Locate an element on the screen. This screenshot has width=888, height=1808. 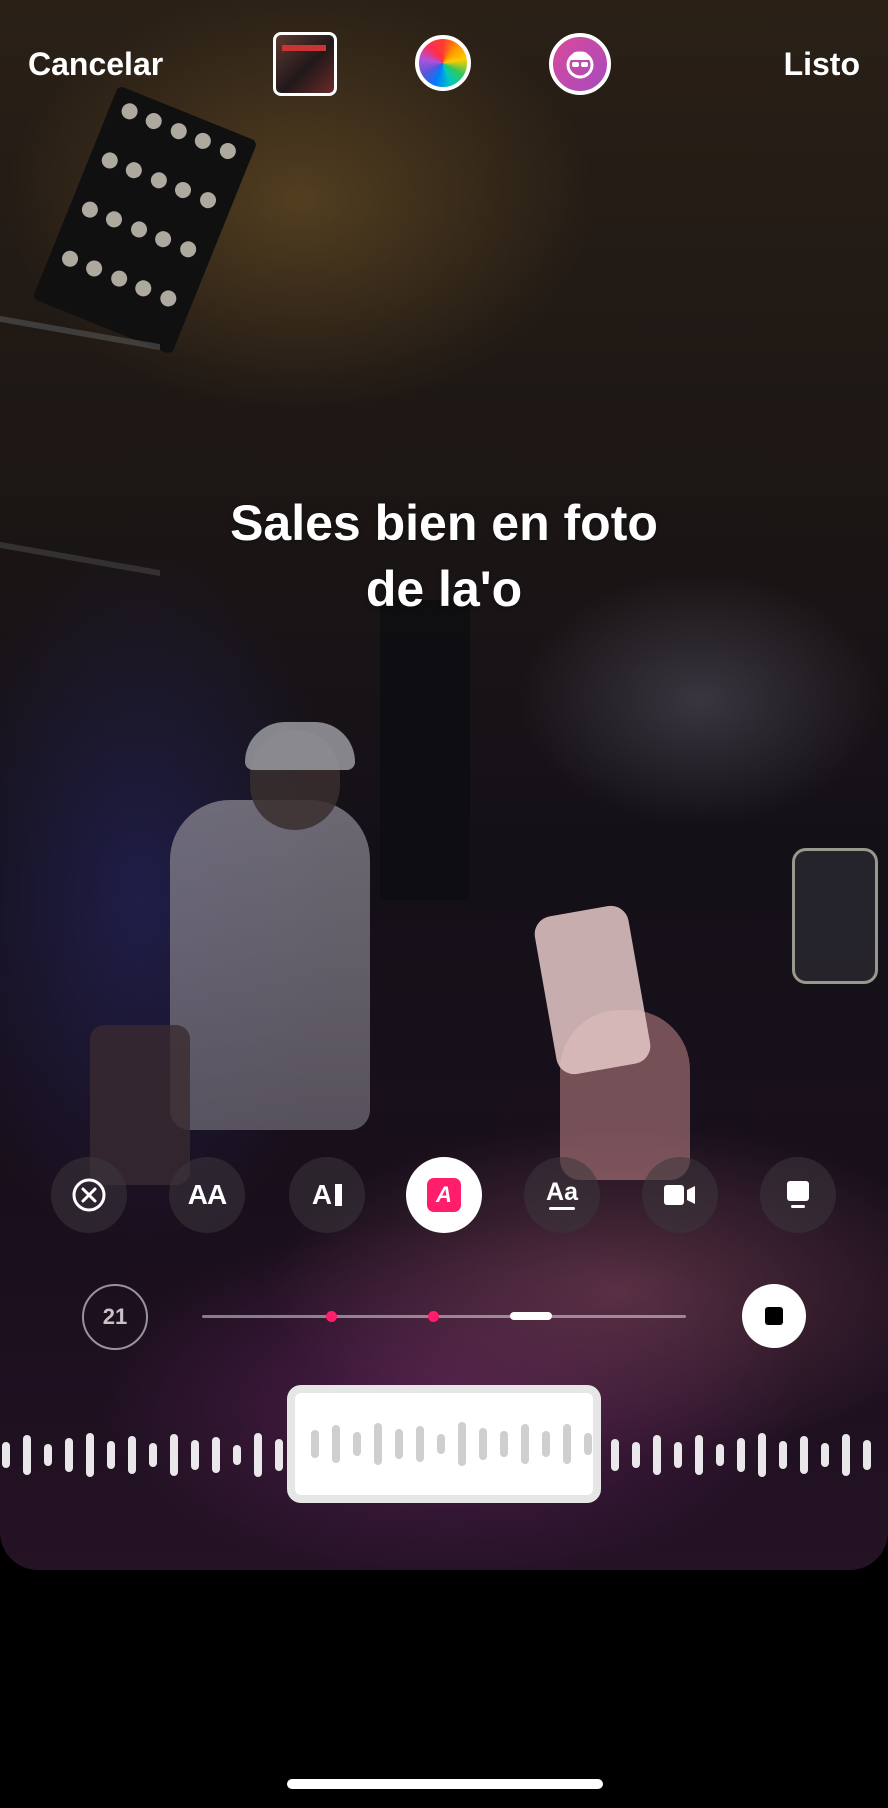
font-label: AA is located at coordinates (207, 1194).